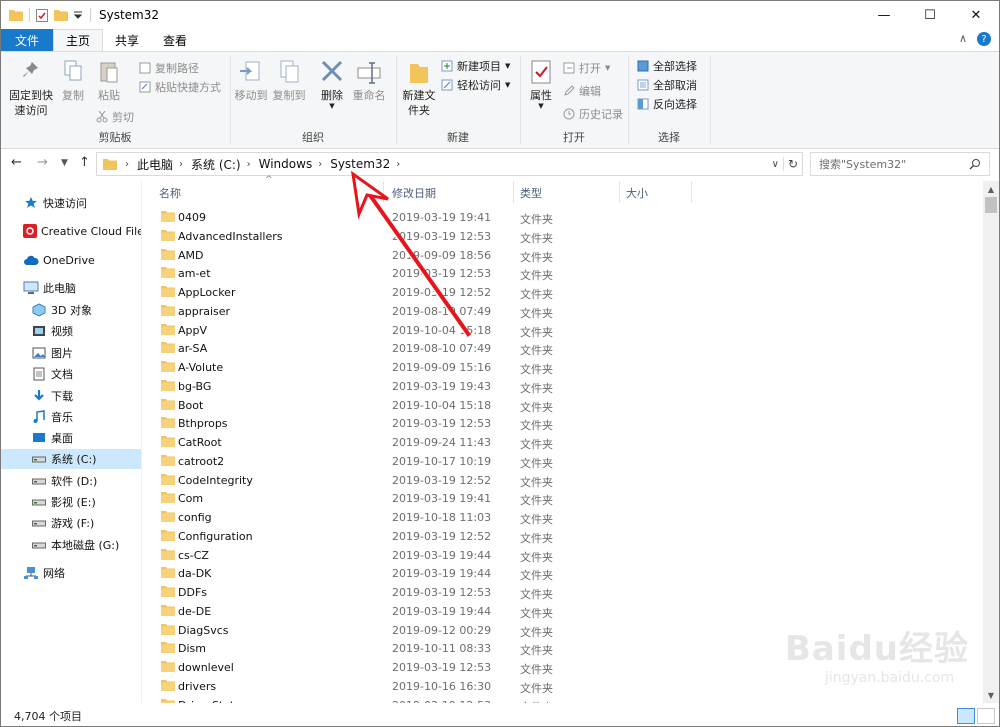  I want to click on minimize-button: —, so click(884, 15).